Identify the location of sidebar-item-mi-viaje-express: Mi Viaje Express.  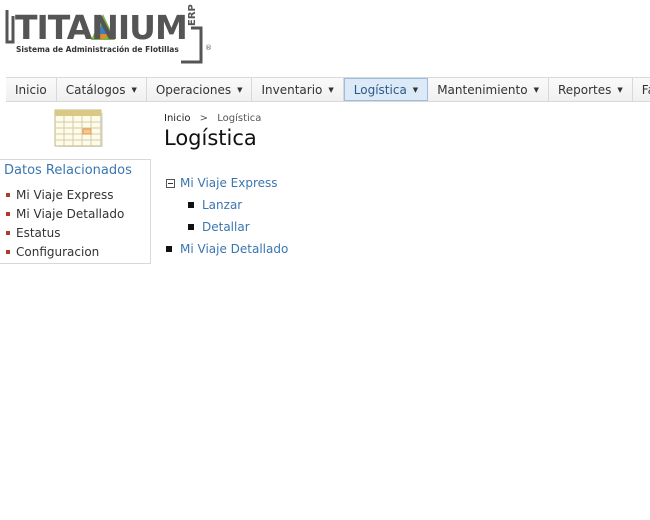
(65, 194).